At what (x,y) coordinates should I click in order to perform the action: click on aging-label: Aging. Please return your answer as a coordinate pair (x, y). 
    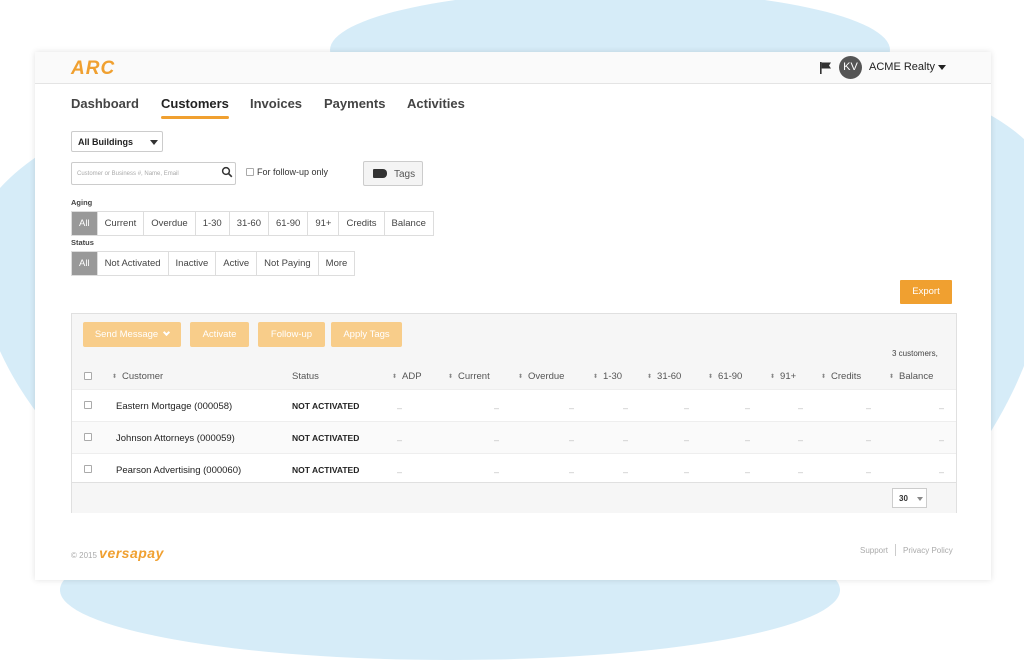
    Looking at the image, I should click on (82, 202).